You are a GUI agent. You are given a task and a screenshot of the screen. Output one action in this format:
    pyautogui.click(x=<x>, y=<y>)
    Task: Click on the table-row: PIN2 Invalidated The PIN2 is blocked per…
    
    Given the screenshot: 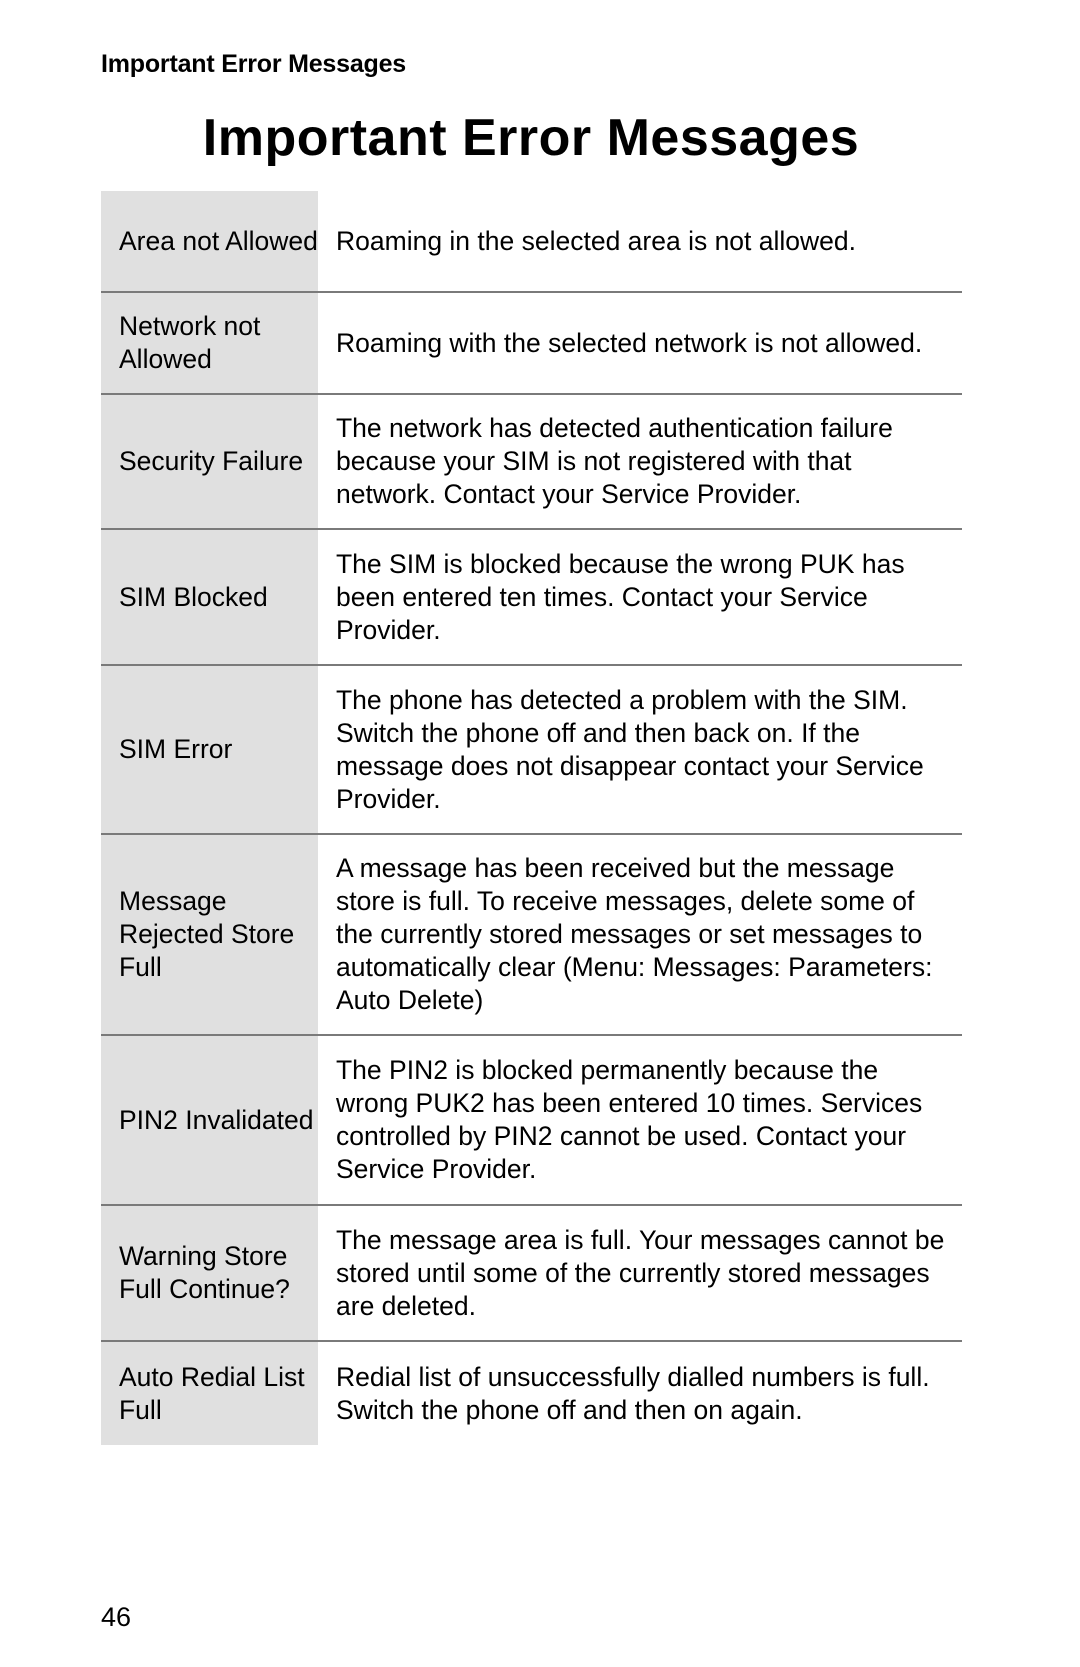 What is the action you would take?
    pyautogui.click(x=531, y=1120)
    